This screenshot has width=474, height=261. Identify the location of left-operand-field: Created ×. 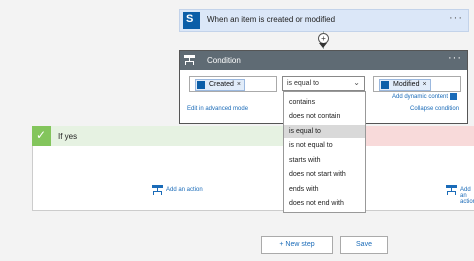
(233, 84).